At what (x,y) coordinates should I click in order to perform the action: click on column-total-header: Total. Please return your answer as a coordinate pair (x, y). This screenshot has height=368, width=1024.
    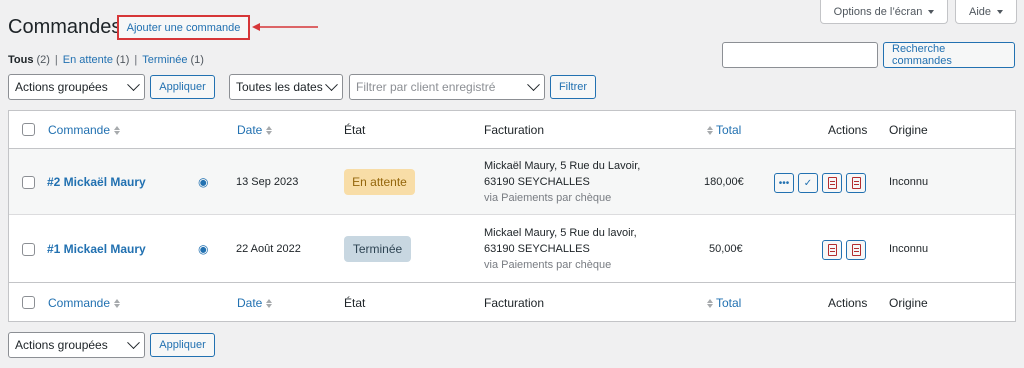
    Looking at the image, I should click on (724, 130).